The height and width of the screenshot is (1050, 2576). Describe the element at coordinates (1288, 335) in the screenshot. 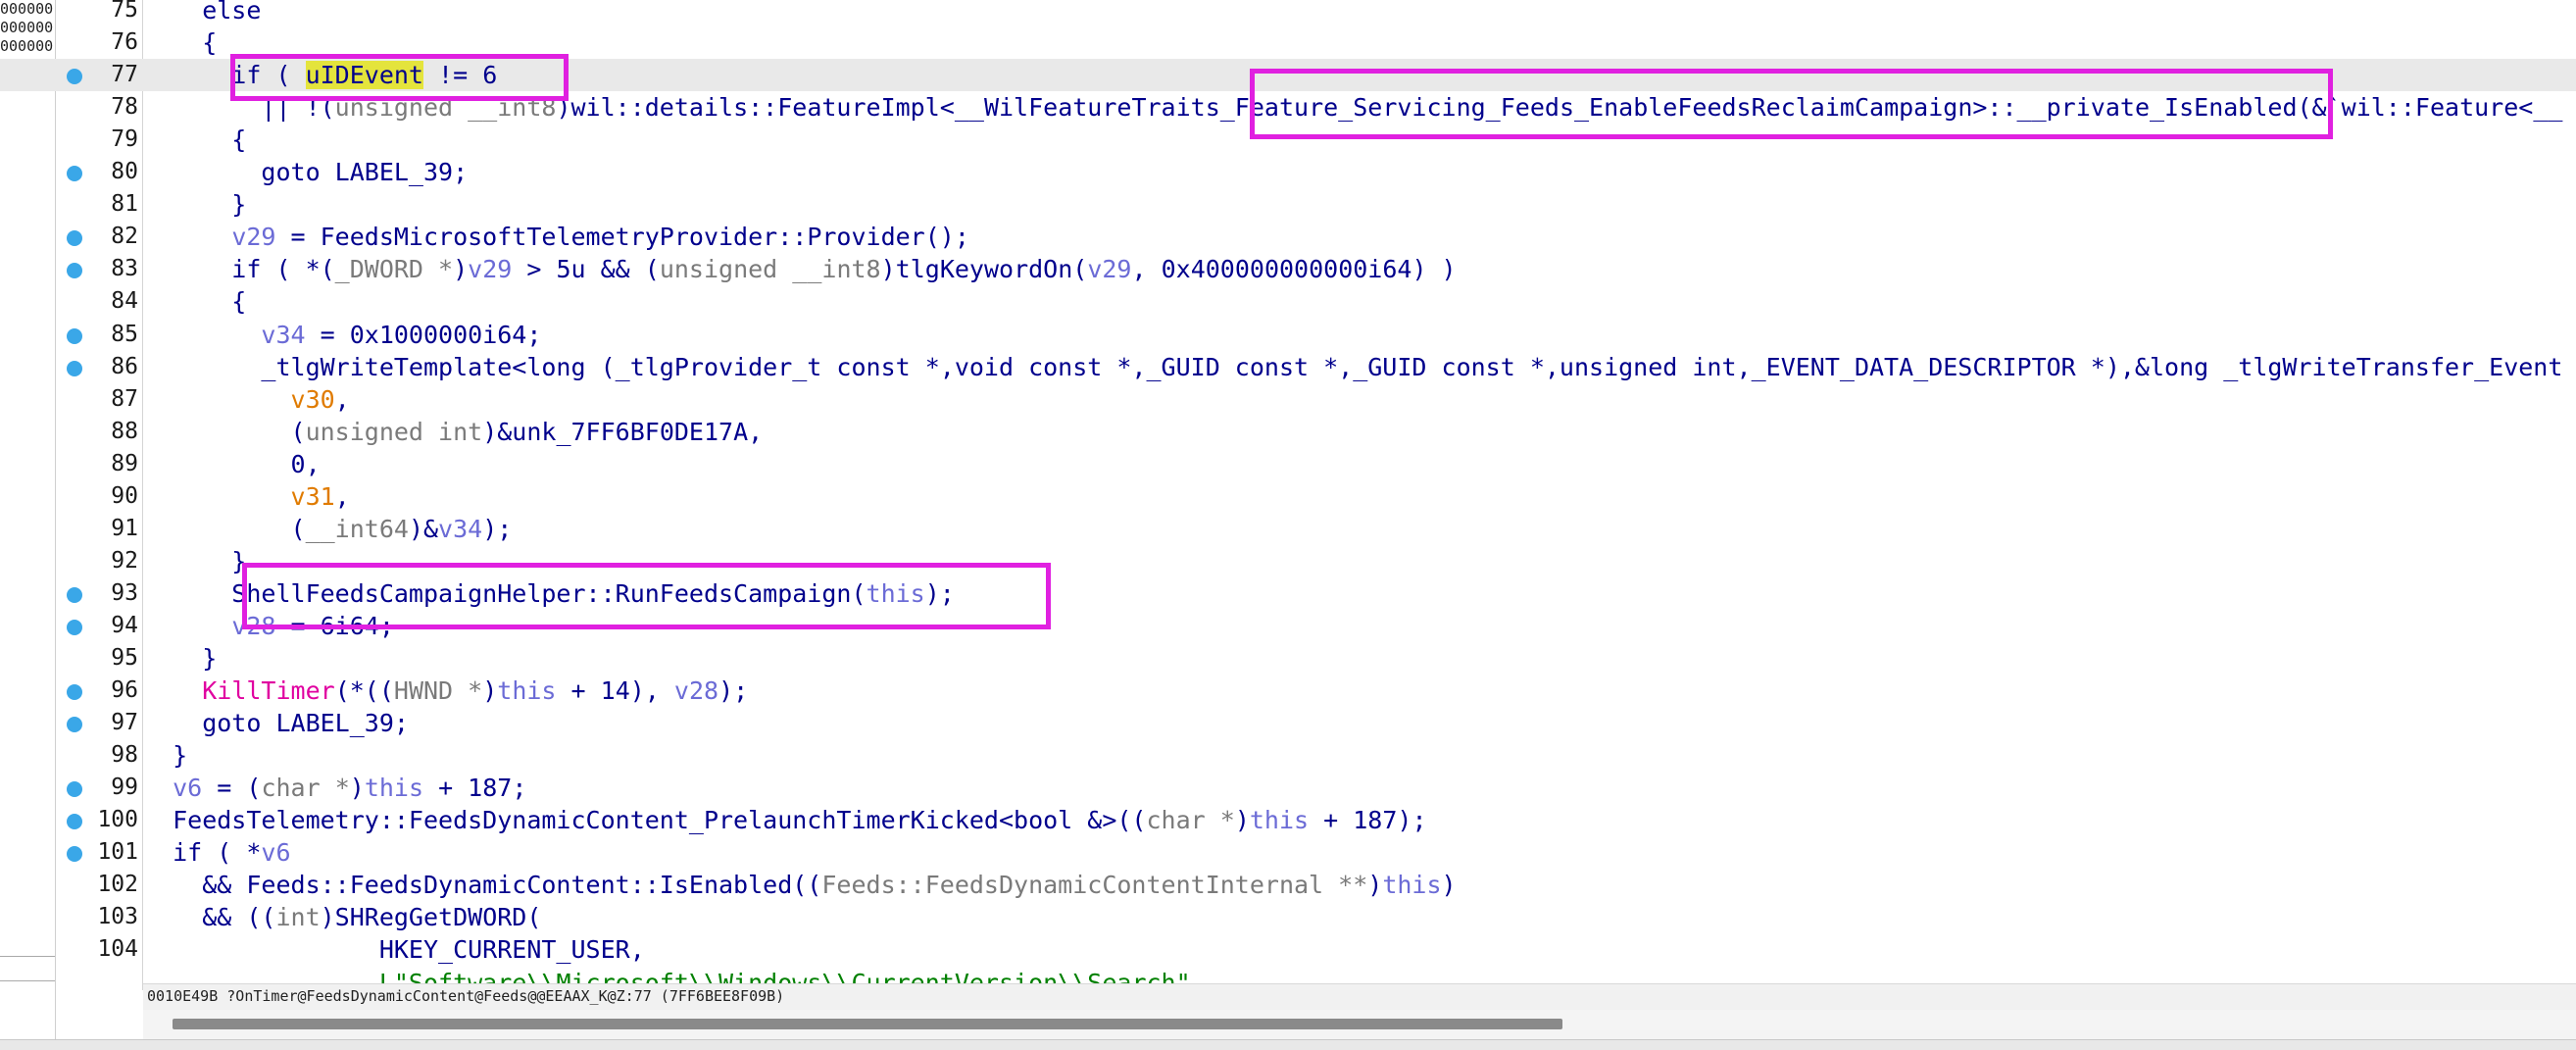

I see `code-line: 85 v34 = 0x1000000i64;` at that location.